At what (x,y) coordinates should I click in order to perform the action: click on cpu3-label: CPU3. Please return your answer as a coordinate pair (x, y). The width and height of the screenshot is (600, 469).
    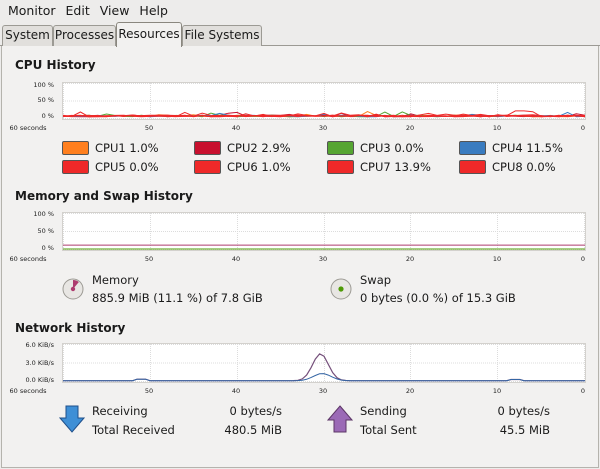
    Looking at the image, I should click on (375, 148).